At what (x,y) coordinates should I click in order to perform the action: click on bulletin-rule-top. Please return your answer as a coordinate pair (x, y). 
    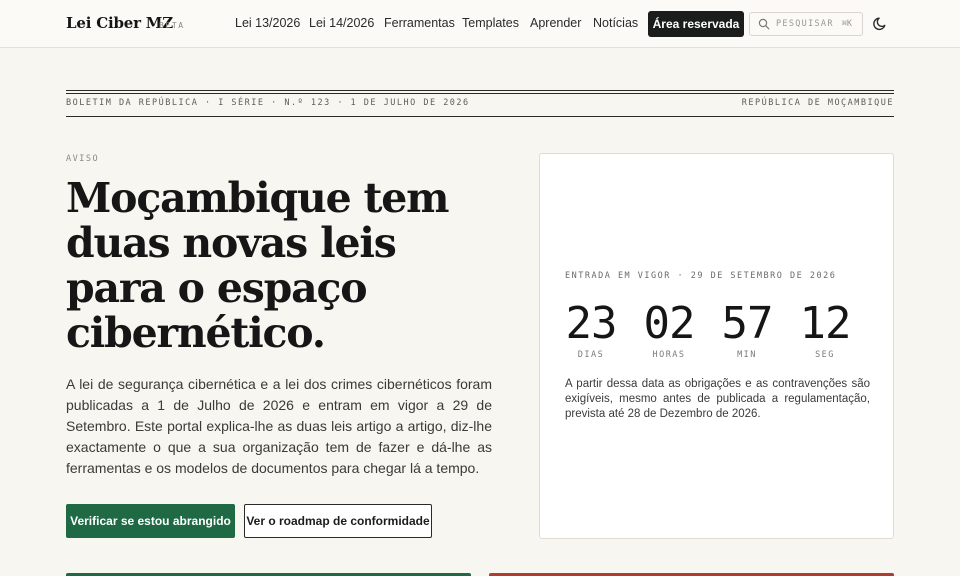
    Looking at the image, I should click on (480, 92).